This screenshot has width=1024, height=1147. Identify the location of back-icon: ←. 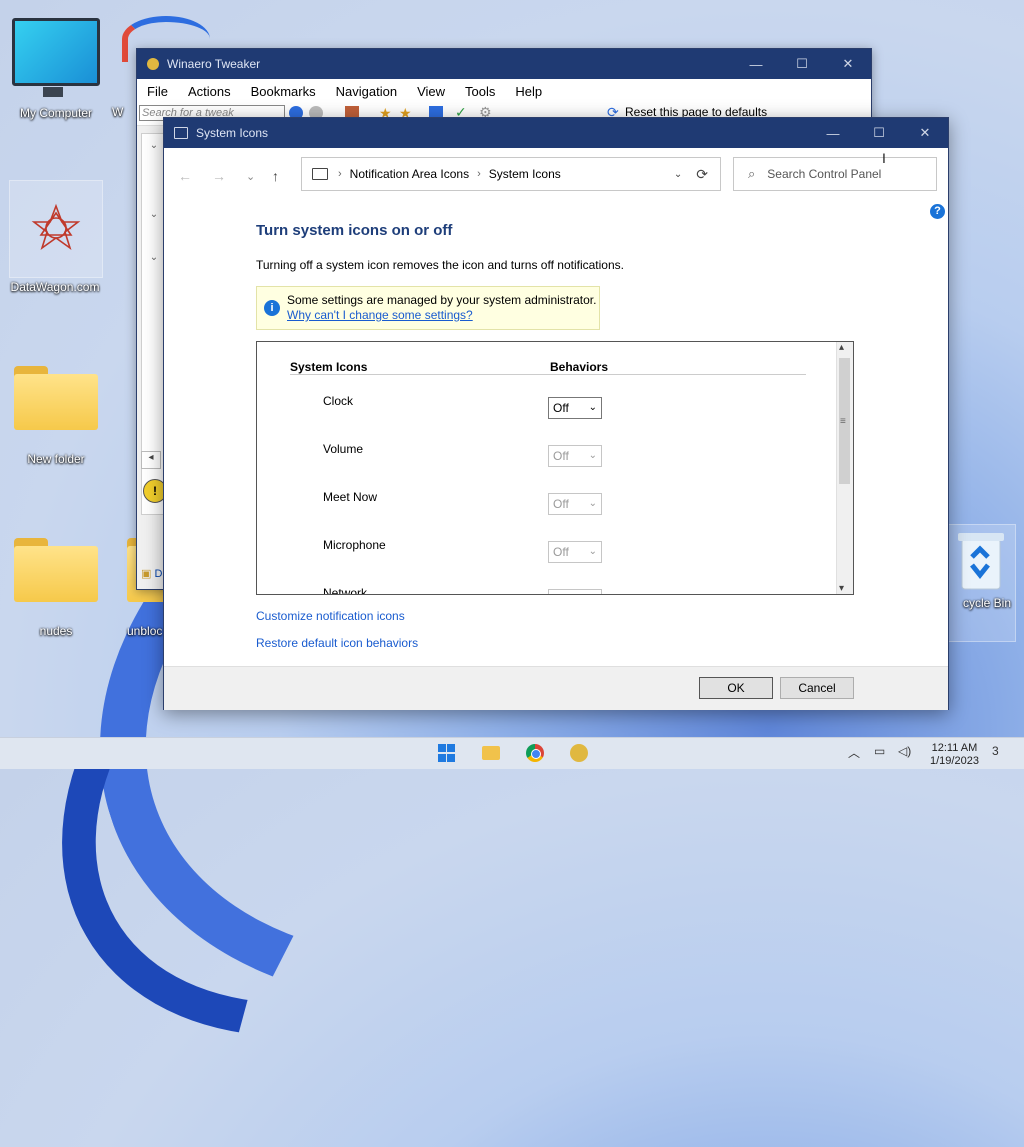
(185, 176).